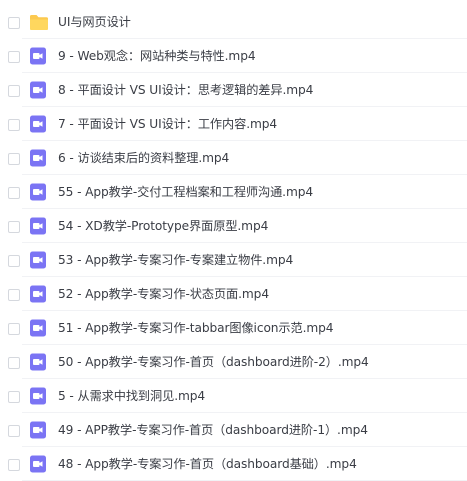  What do you see at coordinates (207, 464) in the screenshot?
I see `file-name: 48 - App教学-专案习作-首页（dashboard基础）.mp4` at bounding box center [207, 464].